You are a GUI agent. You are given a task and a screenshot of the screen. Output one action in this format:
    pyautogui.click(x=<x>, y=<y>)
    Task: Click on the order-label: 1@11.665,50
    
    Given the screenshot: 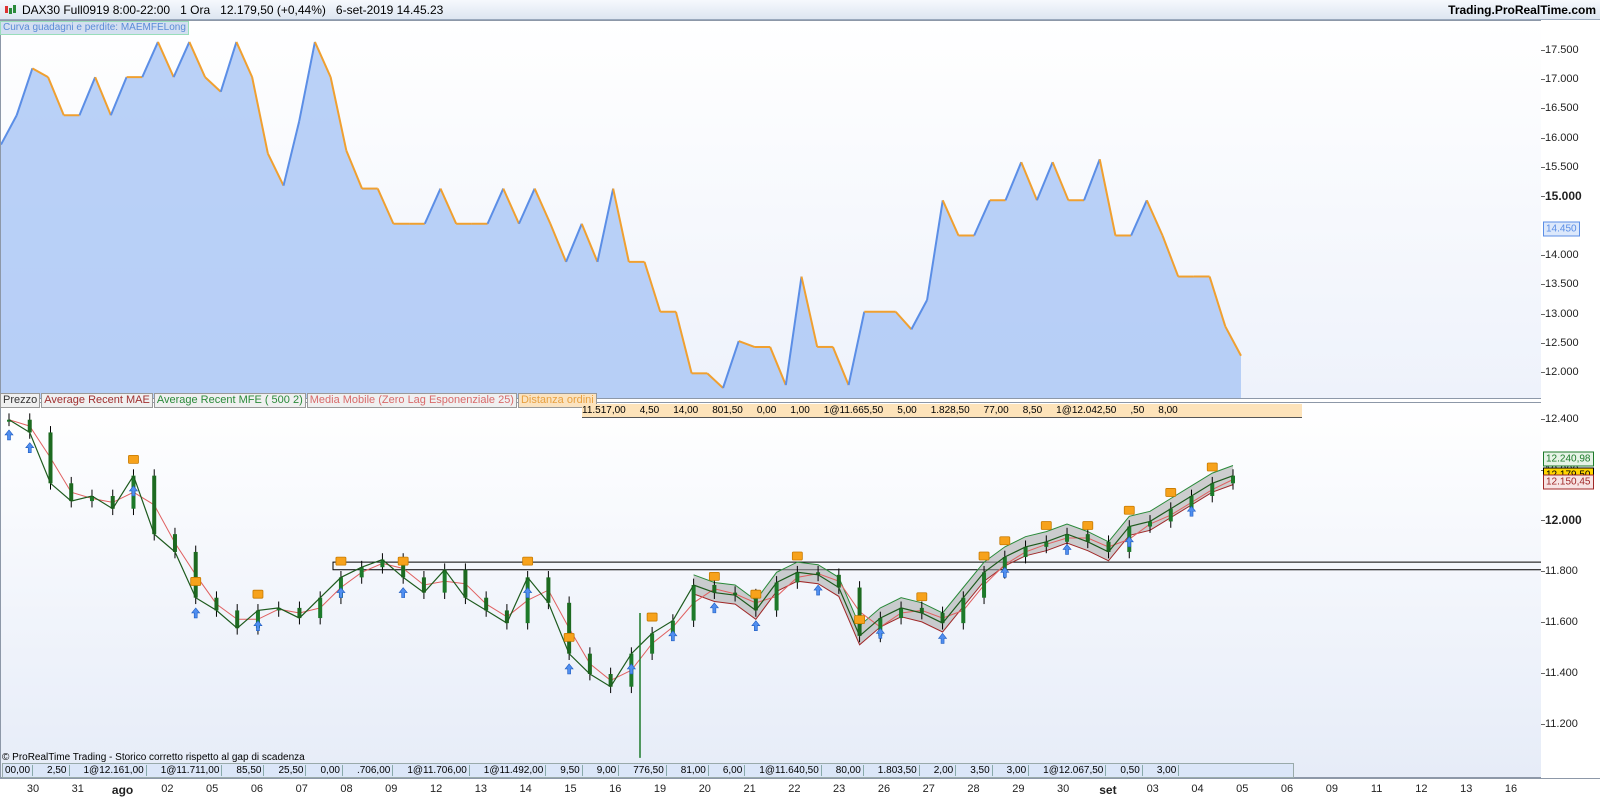 What is the action you would take?
    pyautogui.click(x=853, y=410)
    